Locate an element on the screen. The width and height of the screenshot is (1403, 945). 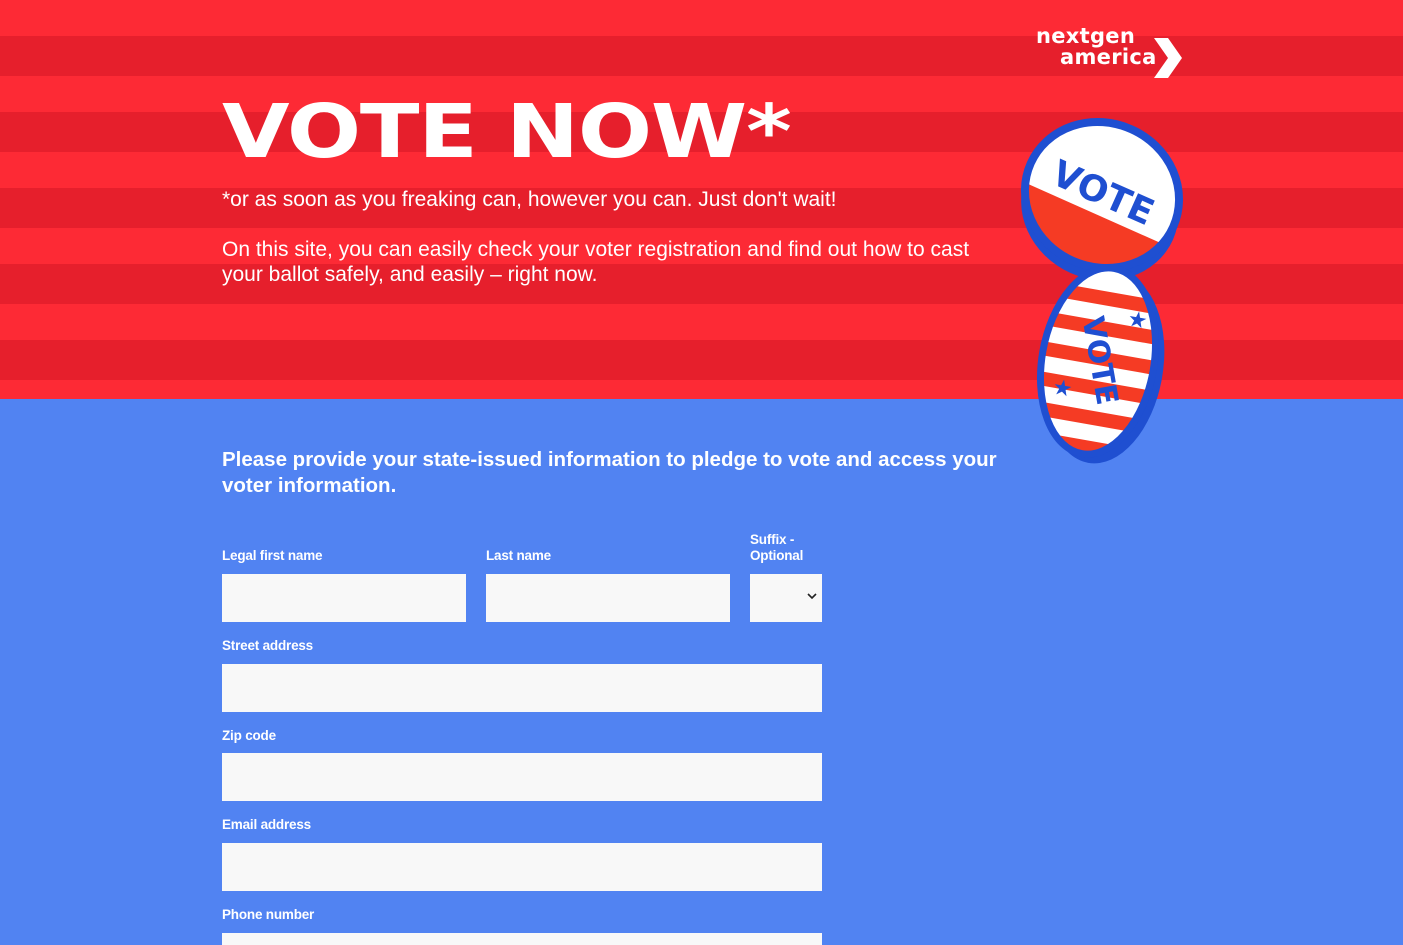
zip-code-label: Zip code is located at coordinates (249, 735).